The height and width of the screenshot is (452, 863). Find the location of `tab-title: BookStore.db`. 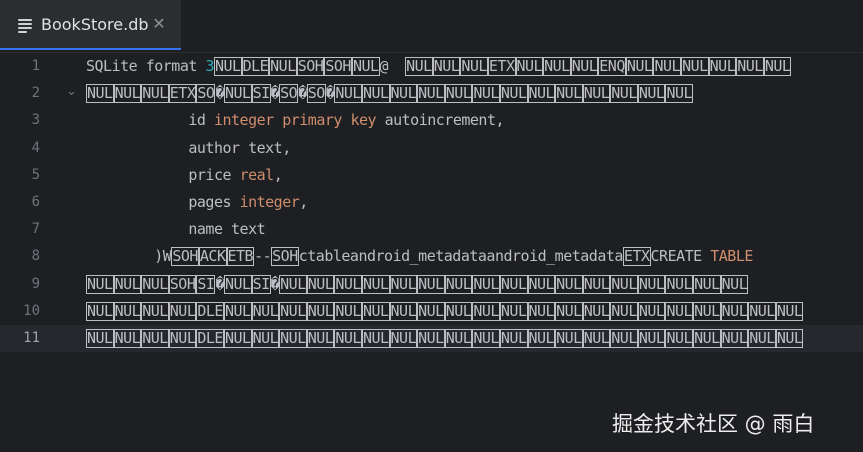

tab-title: BookStore.db is located at coordinates (95, 24).